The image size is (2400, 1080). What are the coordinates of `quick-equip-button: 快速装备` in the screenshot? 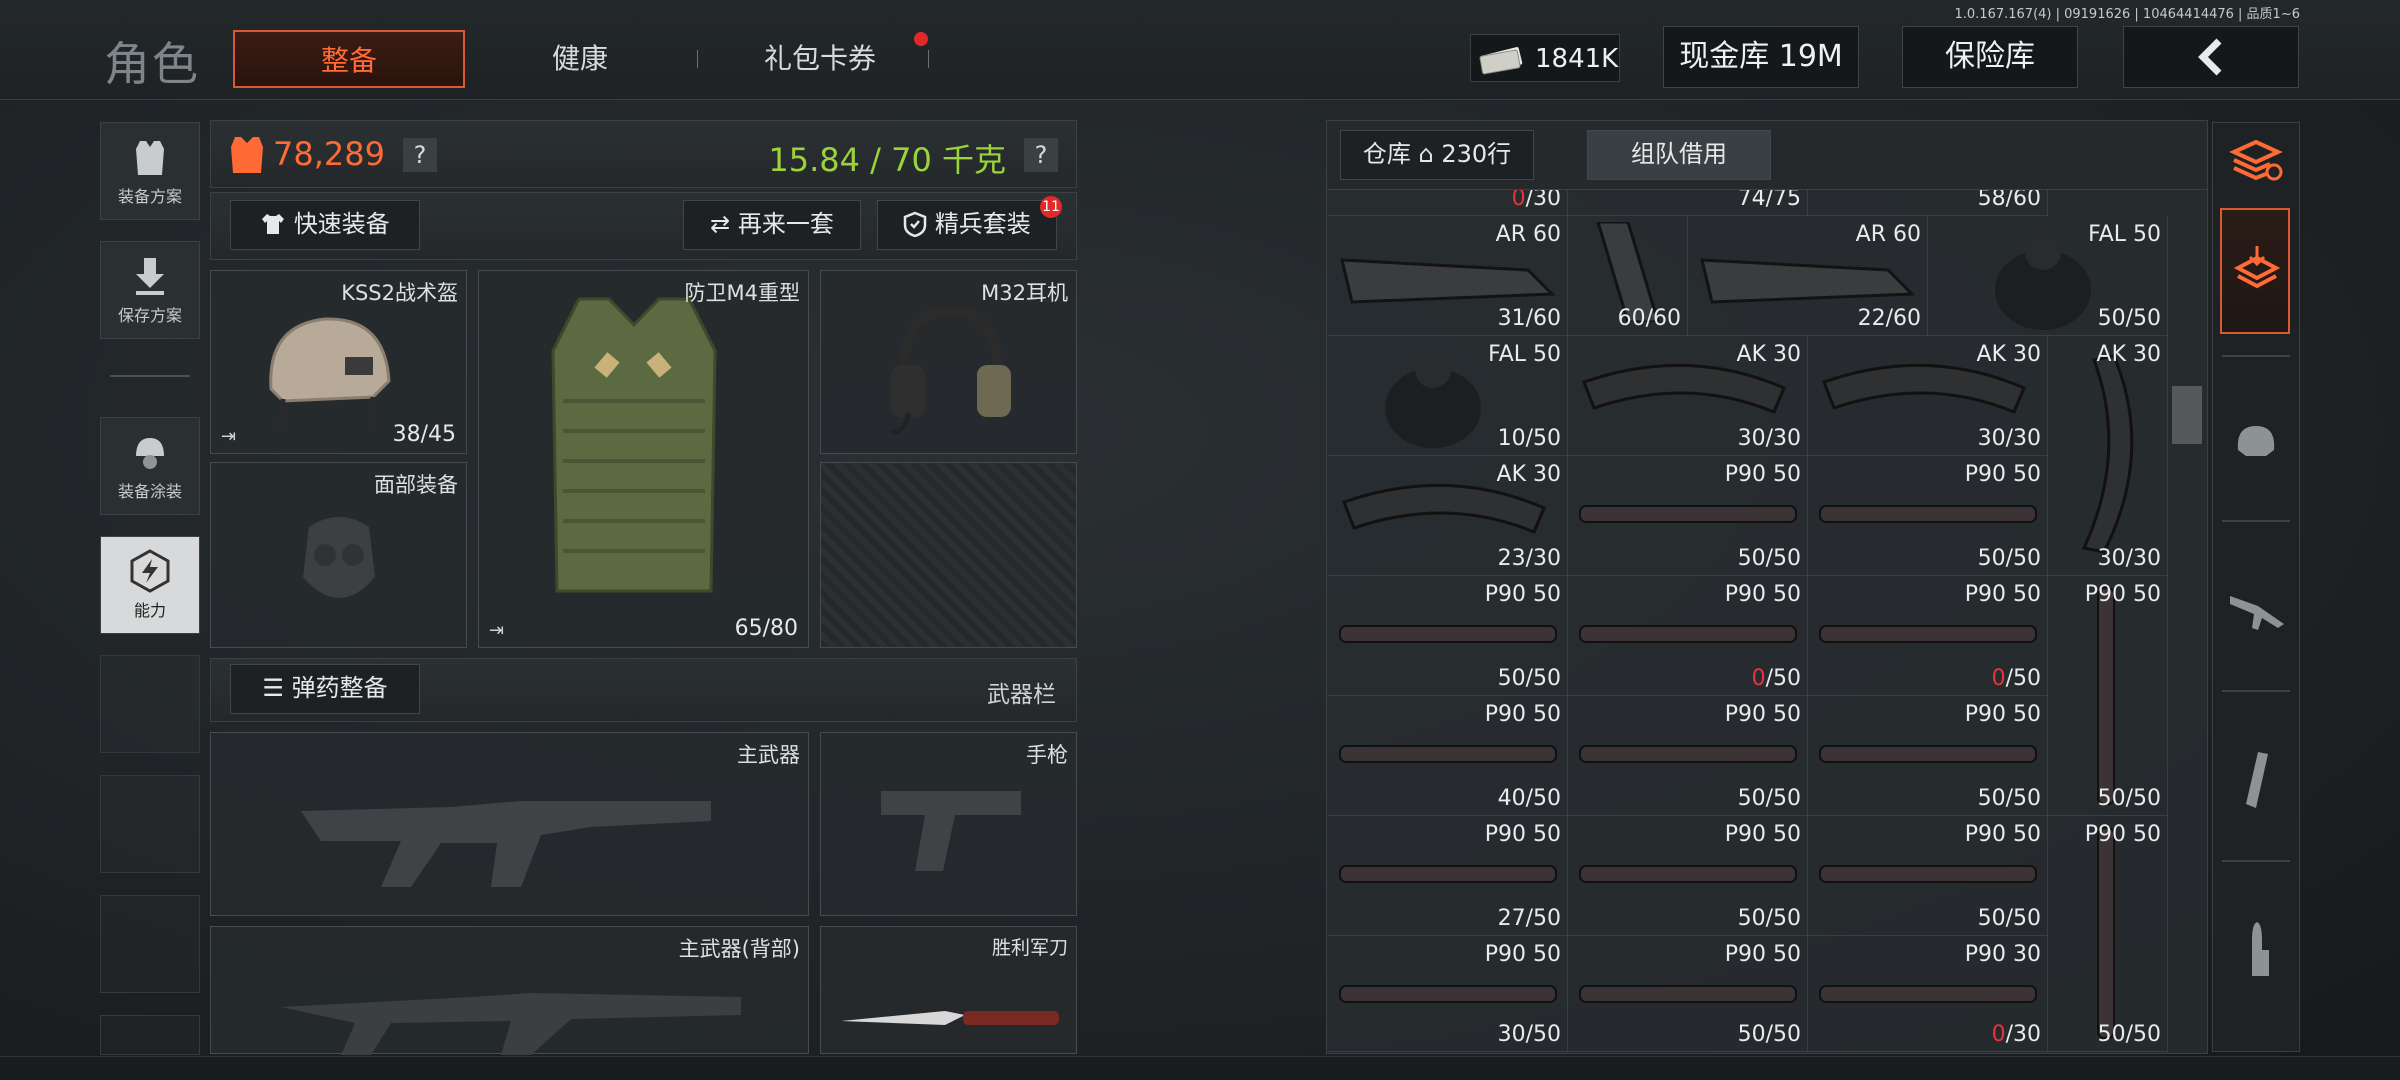 It's located at (325, 225).